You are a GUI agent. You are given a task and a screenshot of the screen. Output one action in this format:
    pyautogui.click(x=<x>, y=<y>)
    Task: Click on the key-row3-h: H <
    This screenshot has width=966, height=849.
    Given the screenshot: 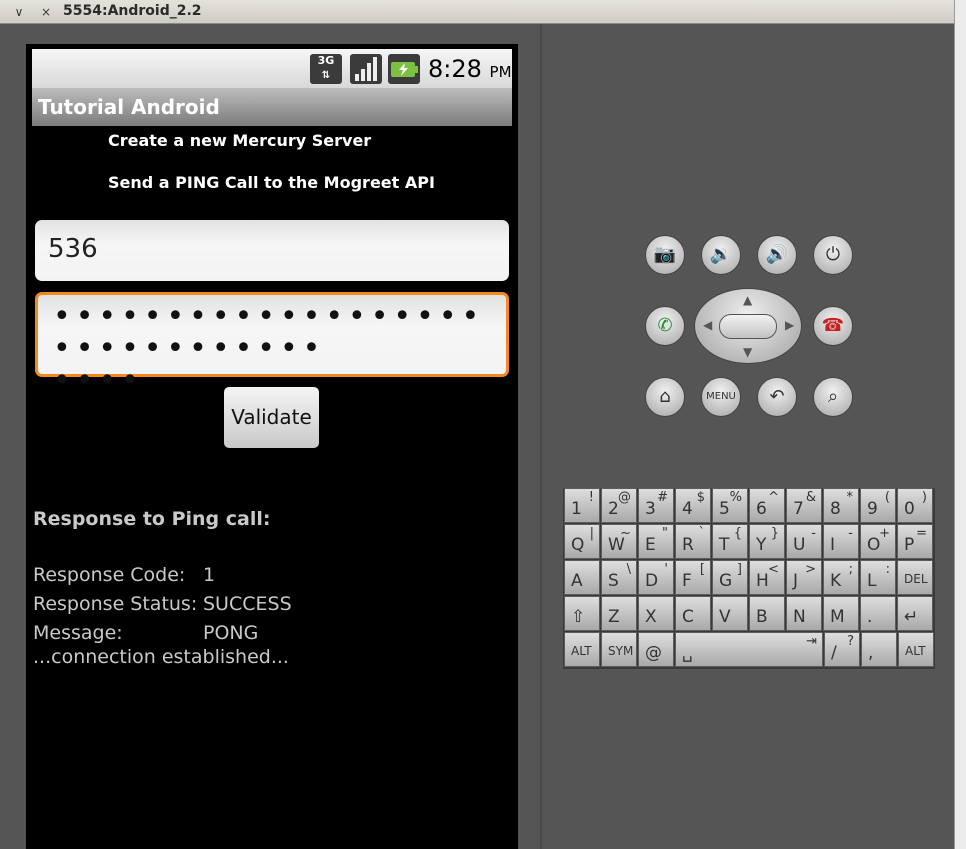 What is the action you would take?
    pyautogui.click(x=767, y=577)
    